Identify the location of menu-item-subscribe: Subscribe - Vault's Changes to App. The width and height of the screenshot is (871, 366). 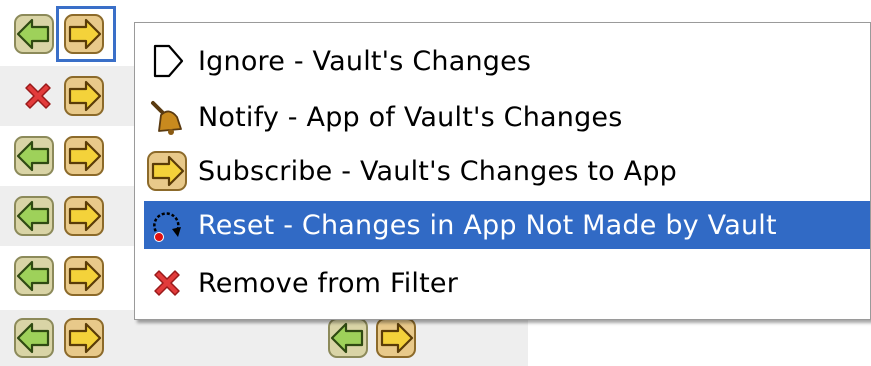
(507, 171).